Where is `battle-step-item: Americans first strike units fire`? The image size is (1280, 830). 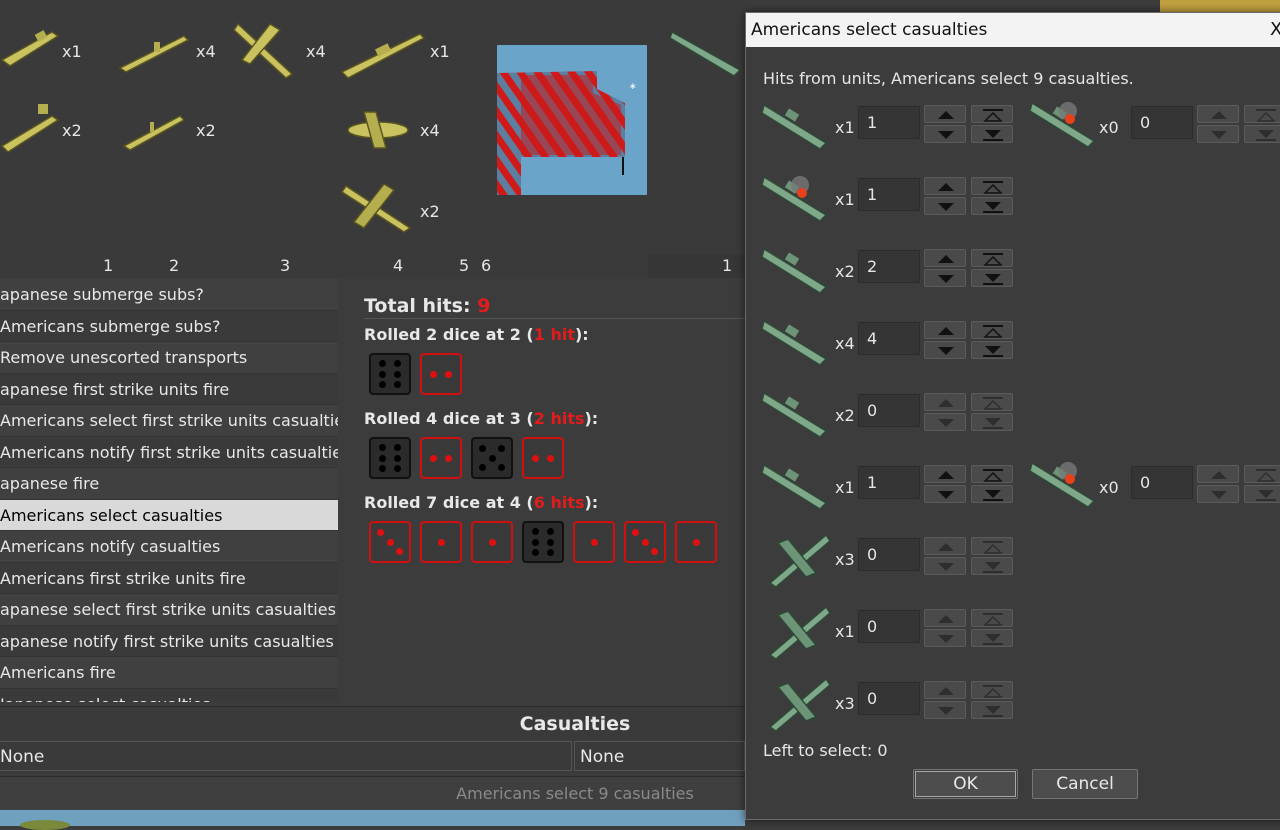 battle-step-item: Americans first strike units fire is located at coordinates (169, 578).